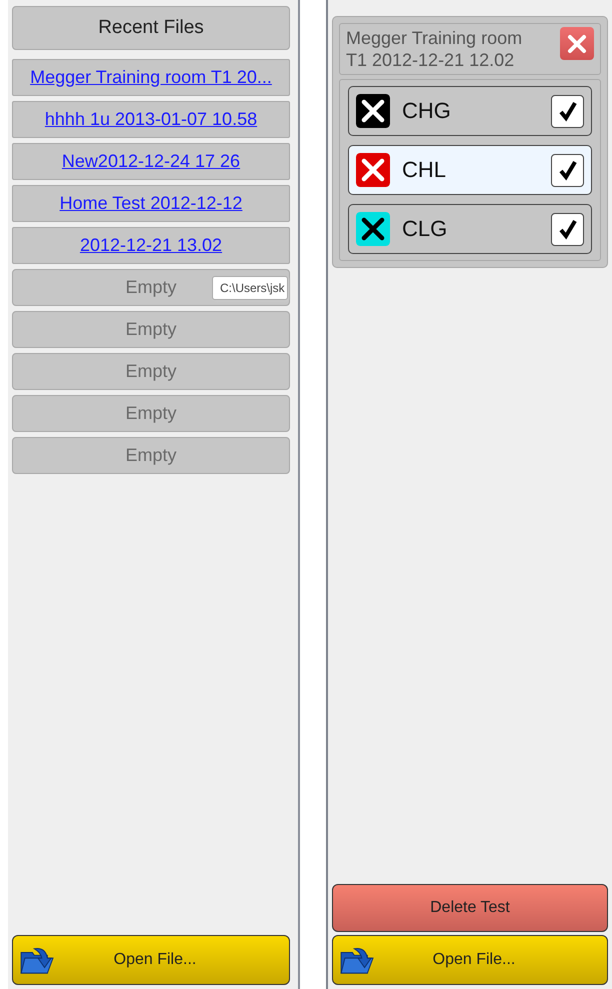 This screenshot has height=989, width=612. I want to click on path-tooltip: C:\Users\jsk, so click(250, 288).